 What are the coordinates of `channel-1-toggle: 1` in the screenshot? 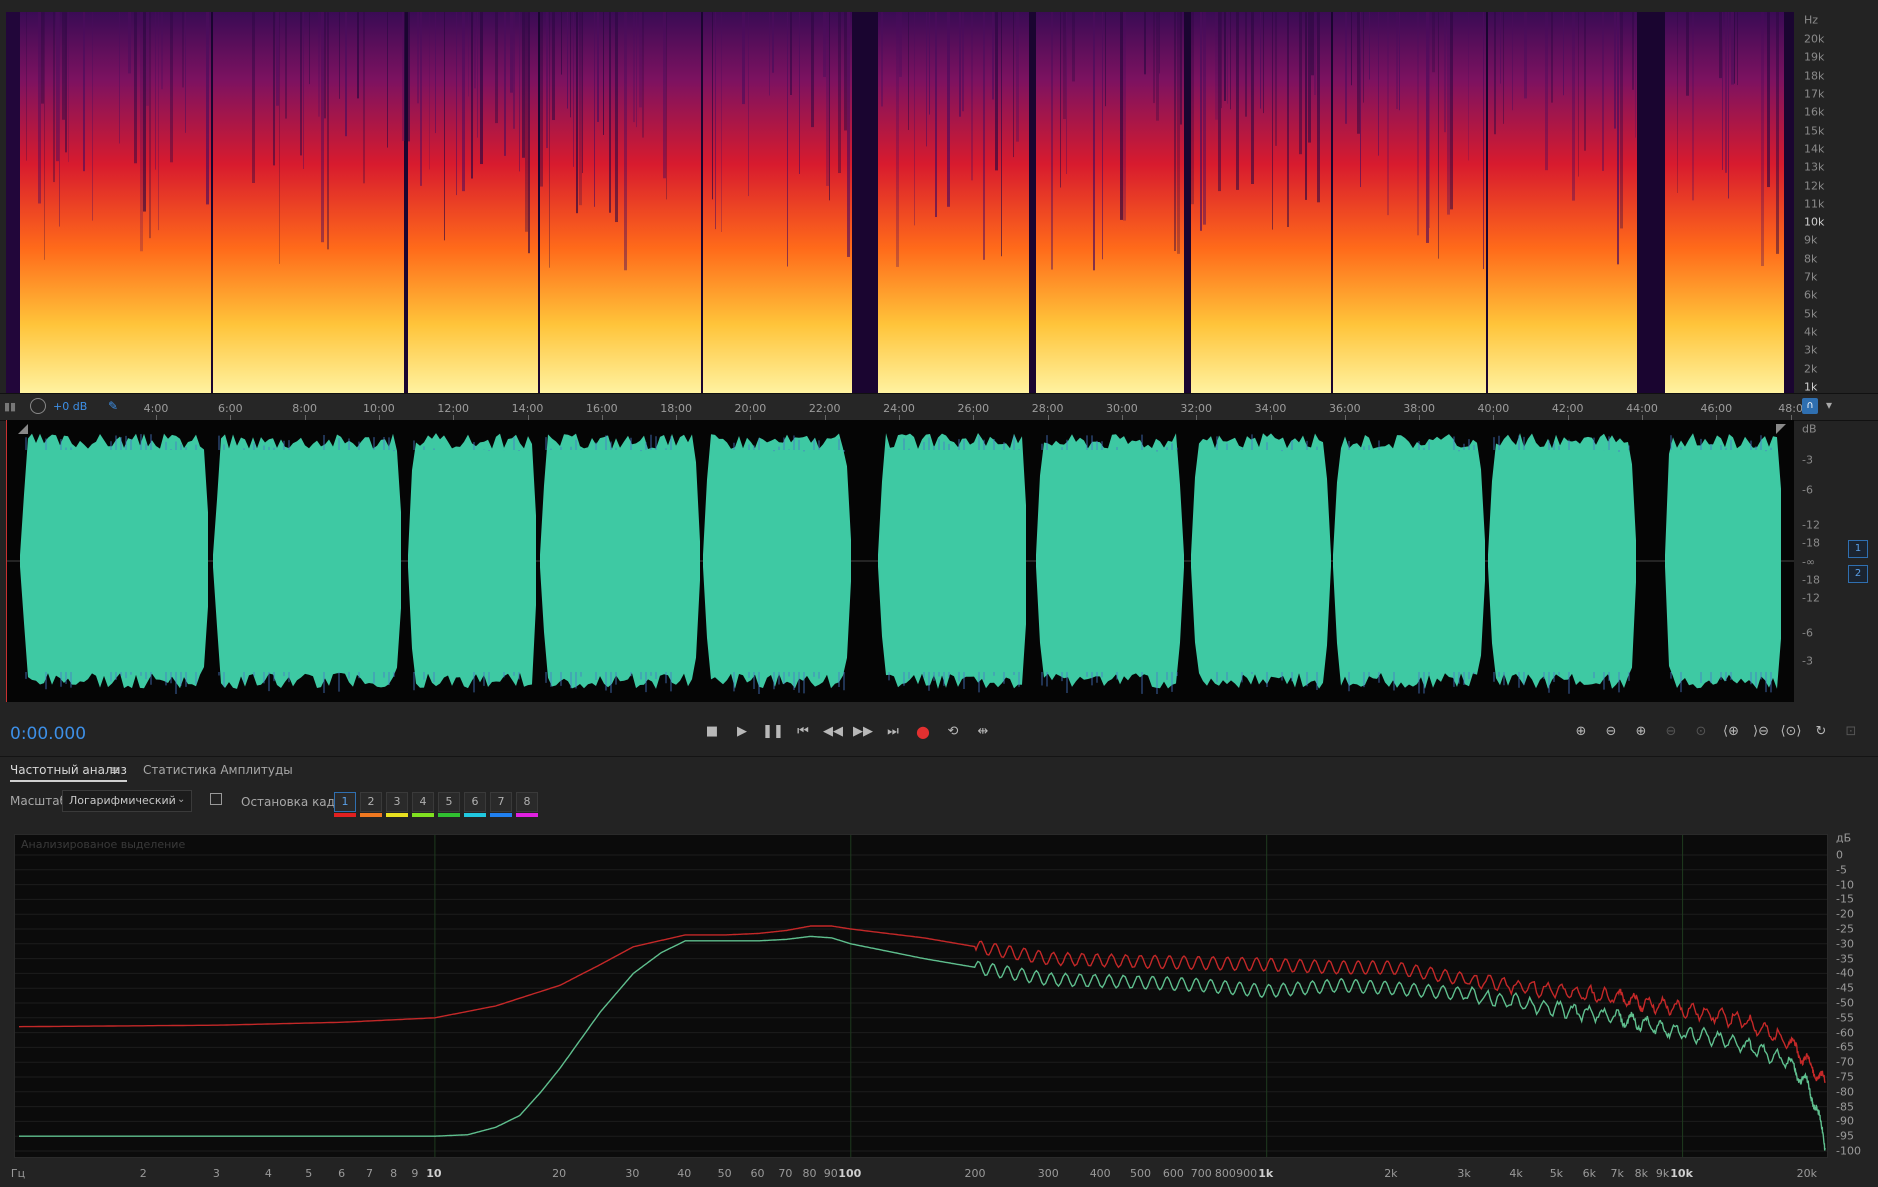 It's located at (1858, 549).